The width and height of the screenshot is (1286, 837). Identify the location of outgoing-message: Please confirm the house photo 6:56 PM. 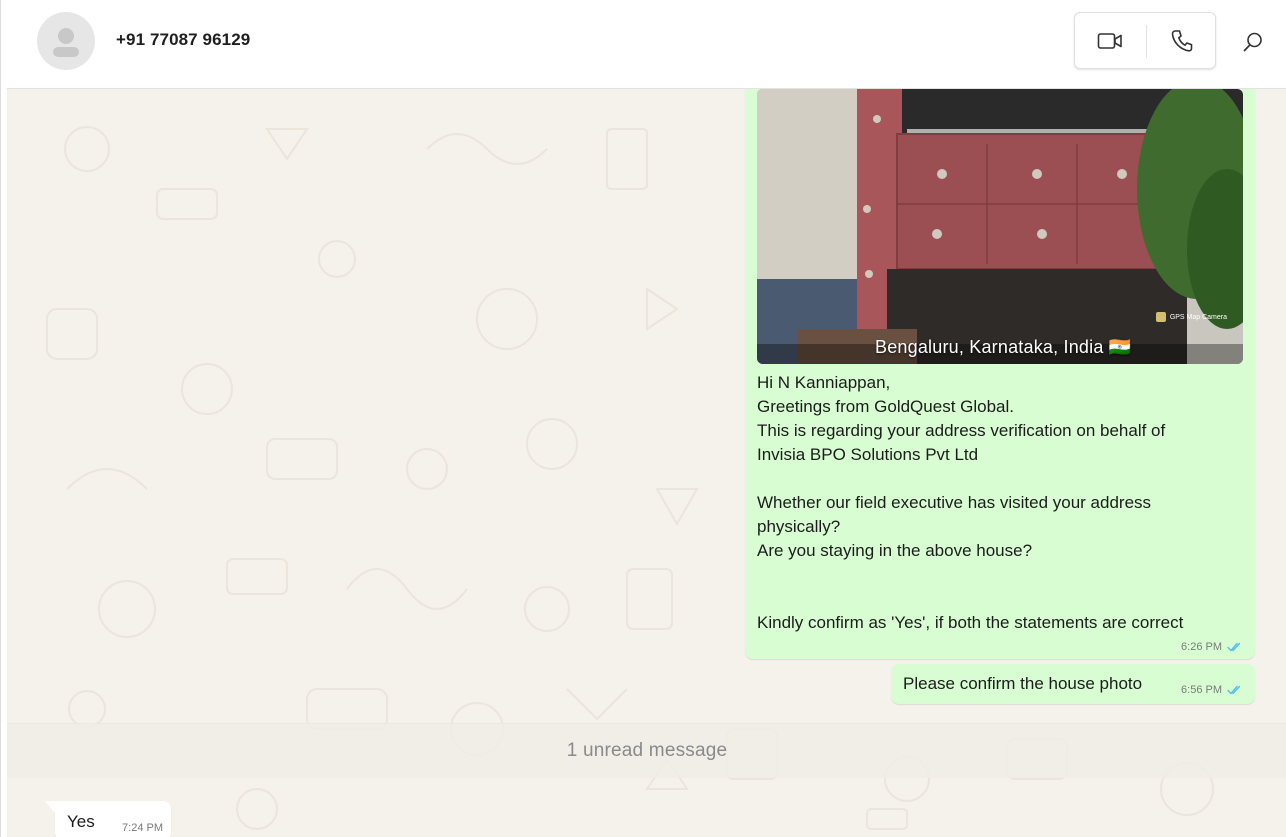
(1073, 684).